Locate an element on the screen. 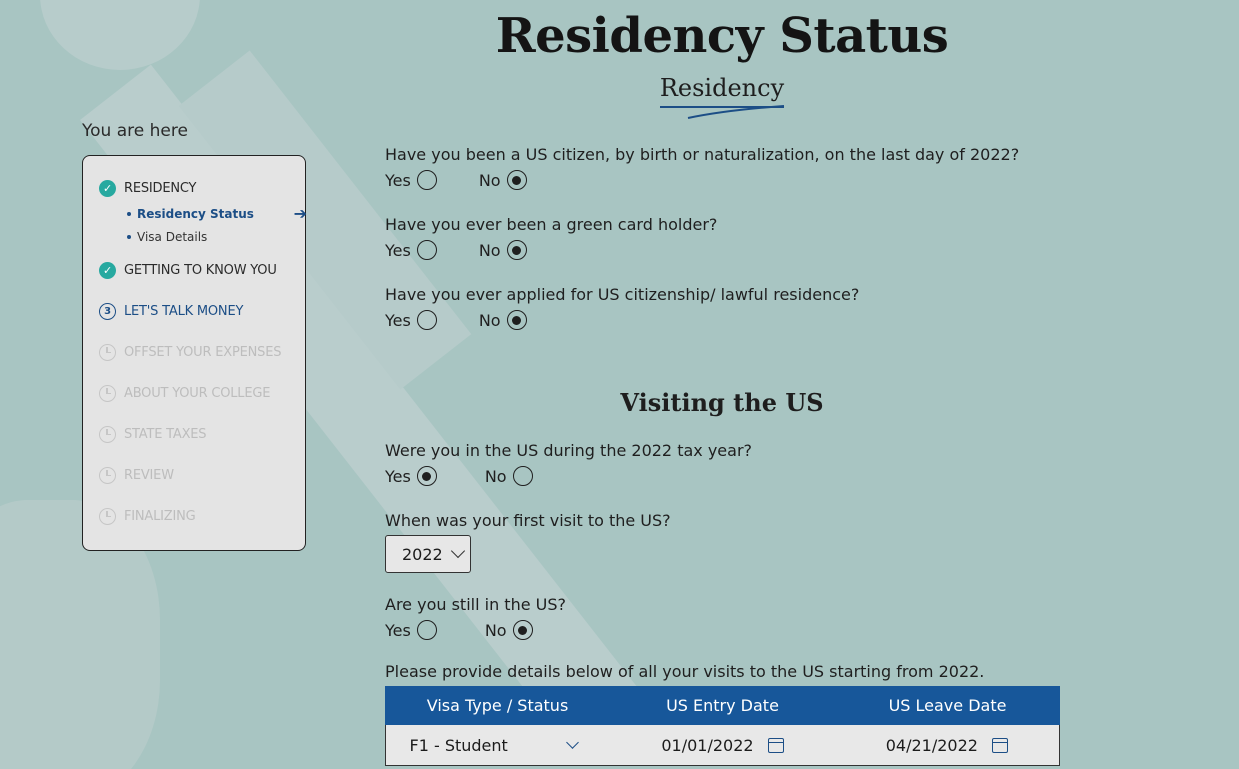  question-green-card: Have you ever been a green card holder? is located at coordinates (551, 224).